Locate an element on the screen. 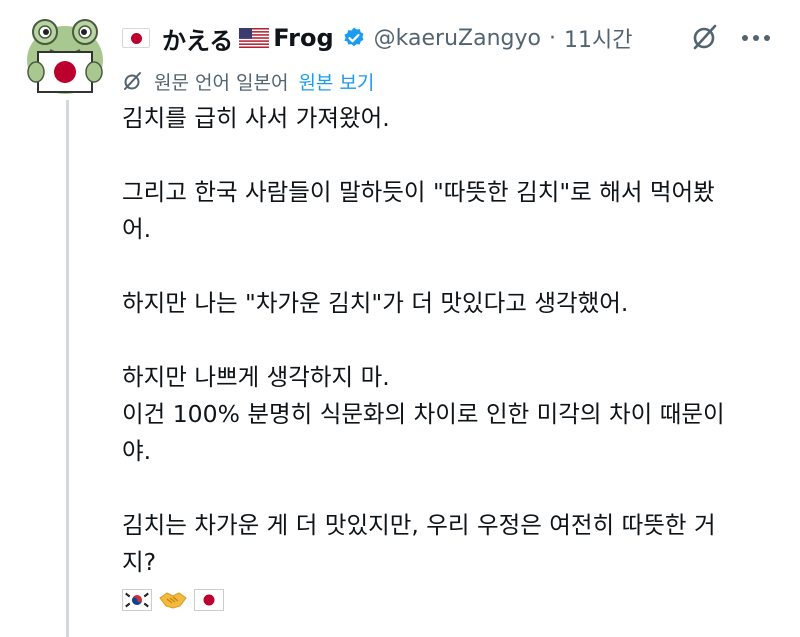 Image resolution: width=800 pixels, height=637 pixels. tweet-line: 야. is located at coordinates (137, 451).